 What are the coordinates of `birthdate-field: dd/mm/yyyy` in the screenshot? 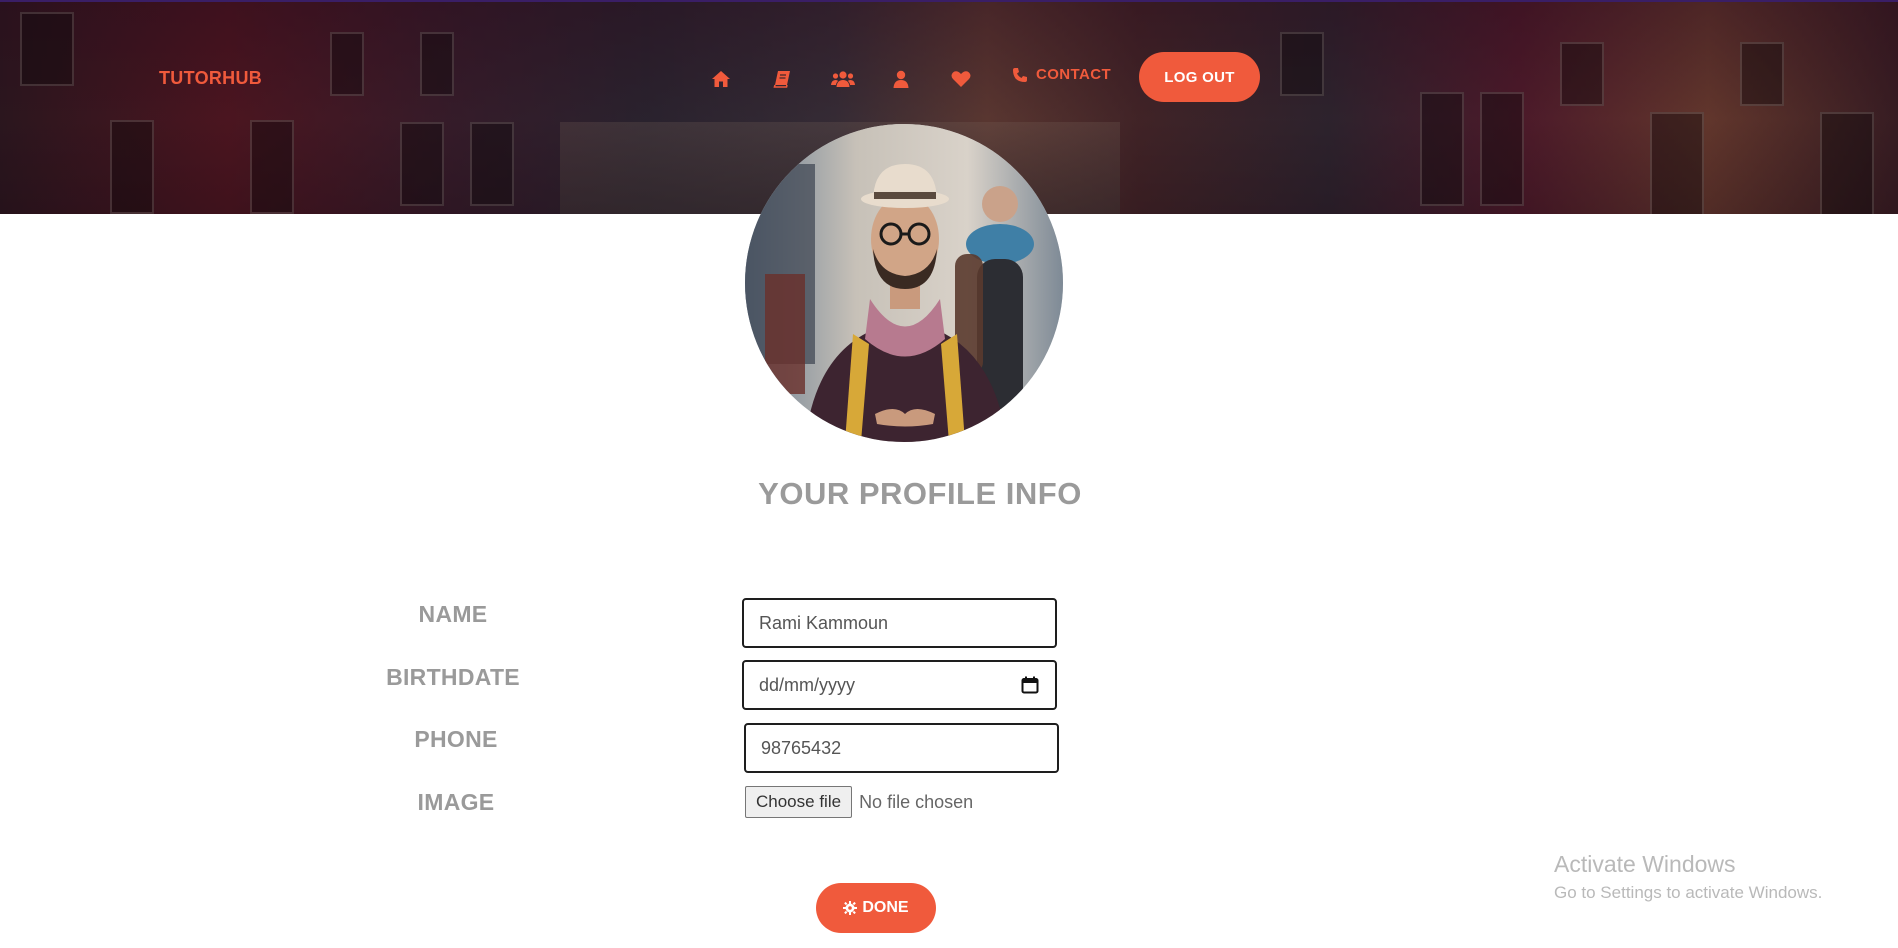 It's located at (899, 685).